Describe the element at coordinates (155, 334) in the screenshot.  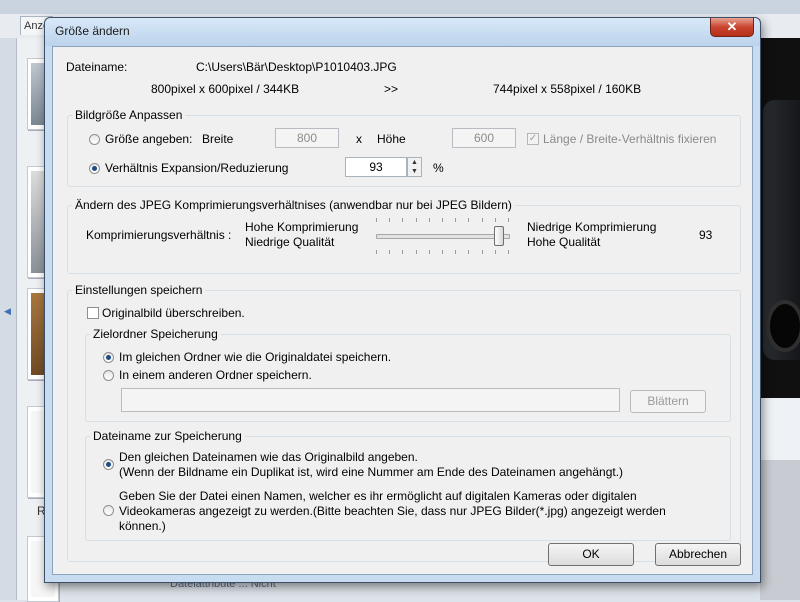
I see `target-folder-legend: Zielordner Speicherung` at that location.